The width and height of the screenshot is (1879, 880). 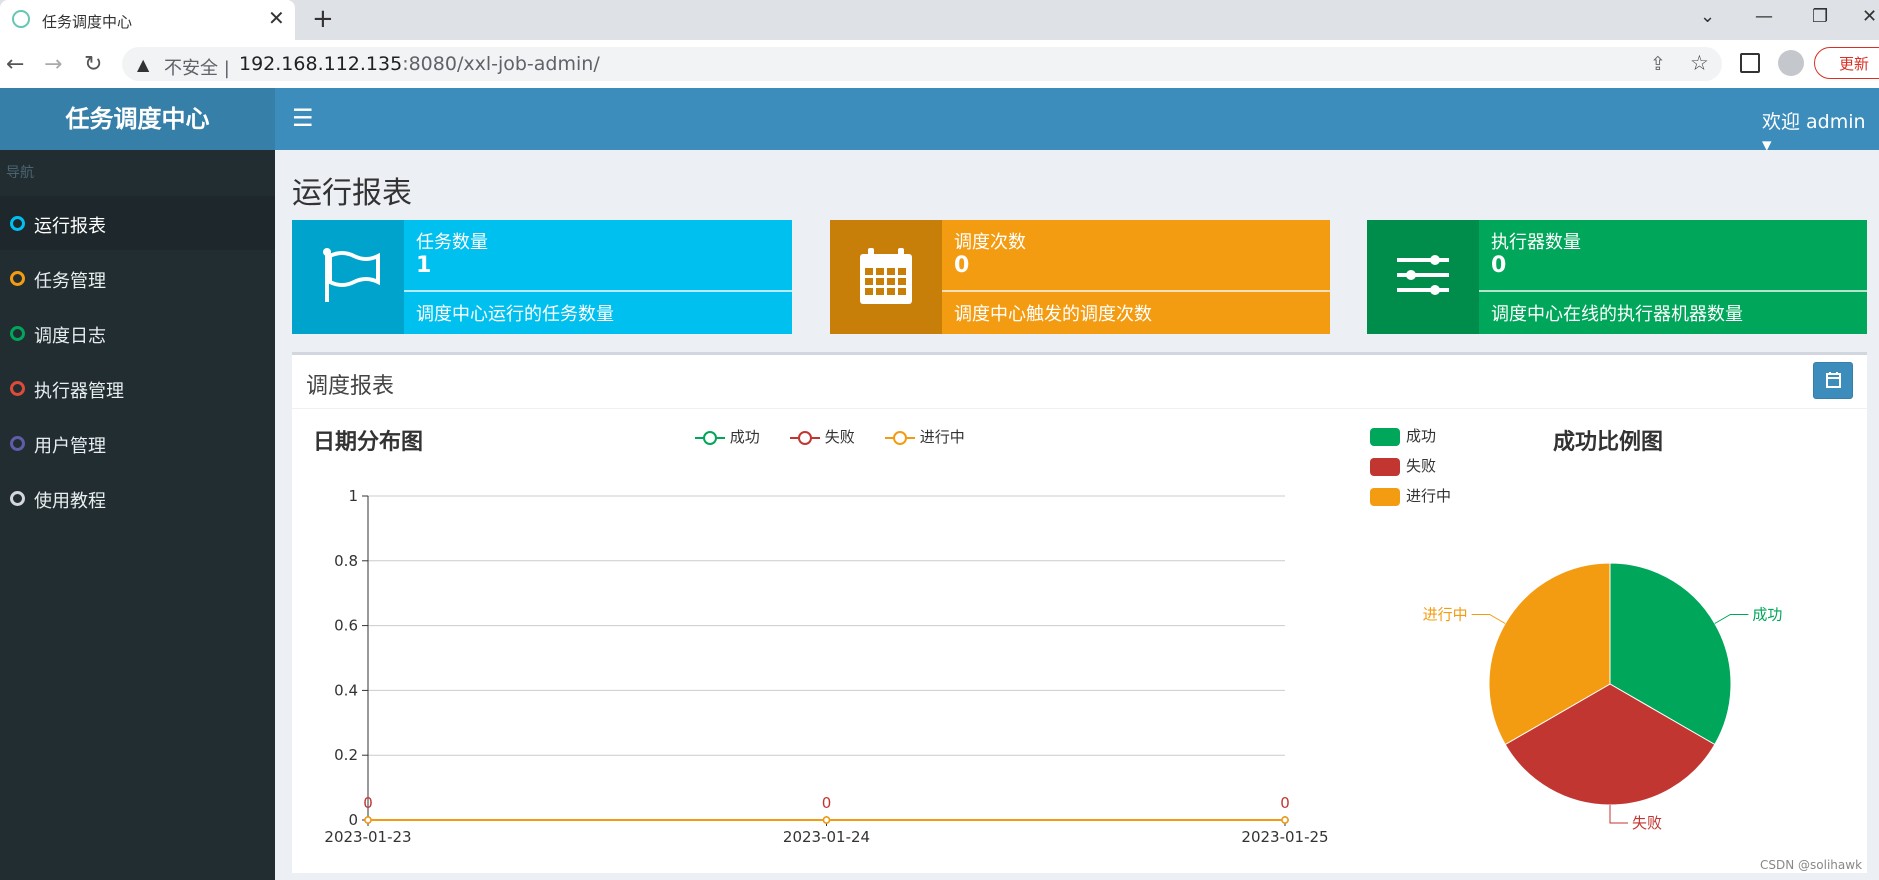 What do you see at coordinates (1284, 837) in the screenshot?
I see `x-tick-label: 2023-01-25` at bounding box center [1284, 837].